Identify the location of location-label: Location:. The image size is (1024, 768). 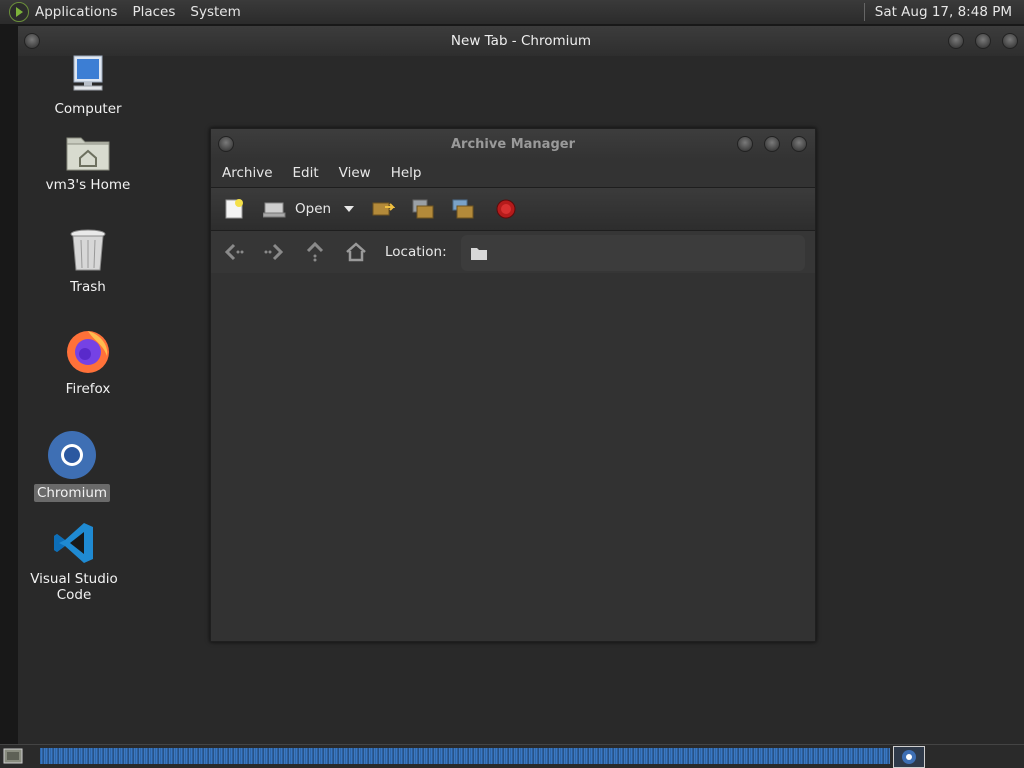
(416, 252).